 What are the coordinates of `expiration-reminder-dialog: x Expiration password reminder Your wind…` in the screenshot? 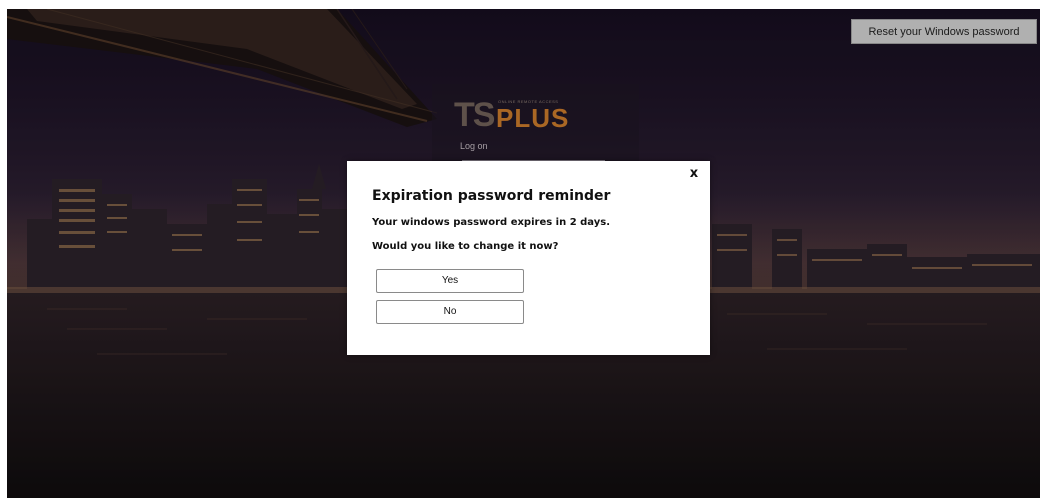 It's located at (528, 258).